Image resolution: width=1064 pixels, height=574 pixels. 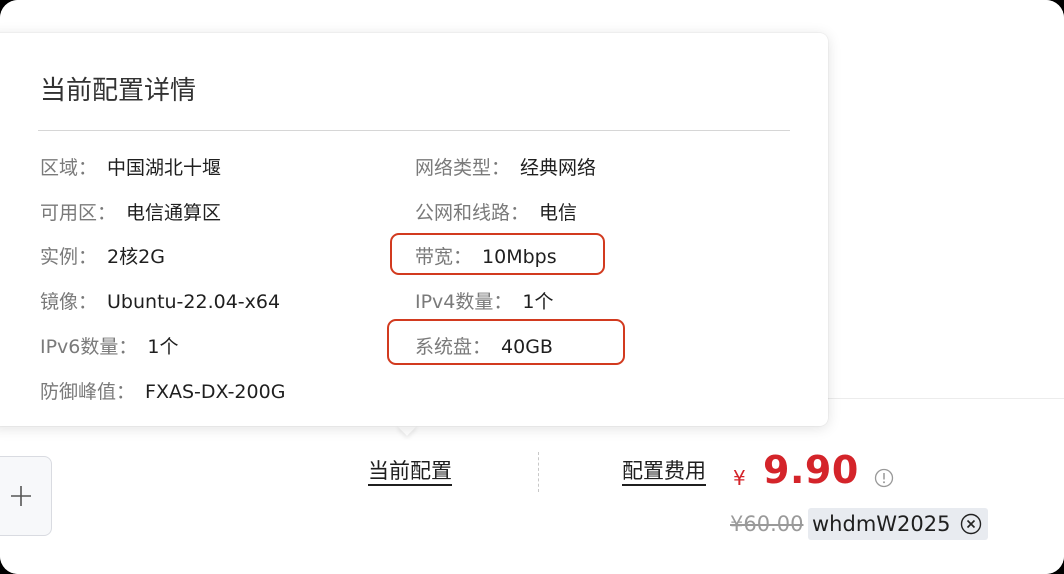 What do you see at coordinates (811, 470) in the screenshot?
I see `price-value: 9.90` at bounding box center [811, 470].